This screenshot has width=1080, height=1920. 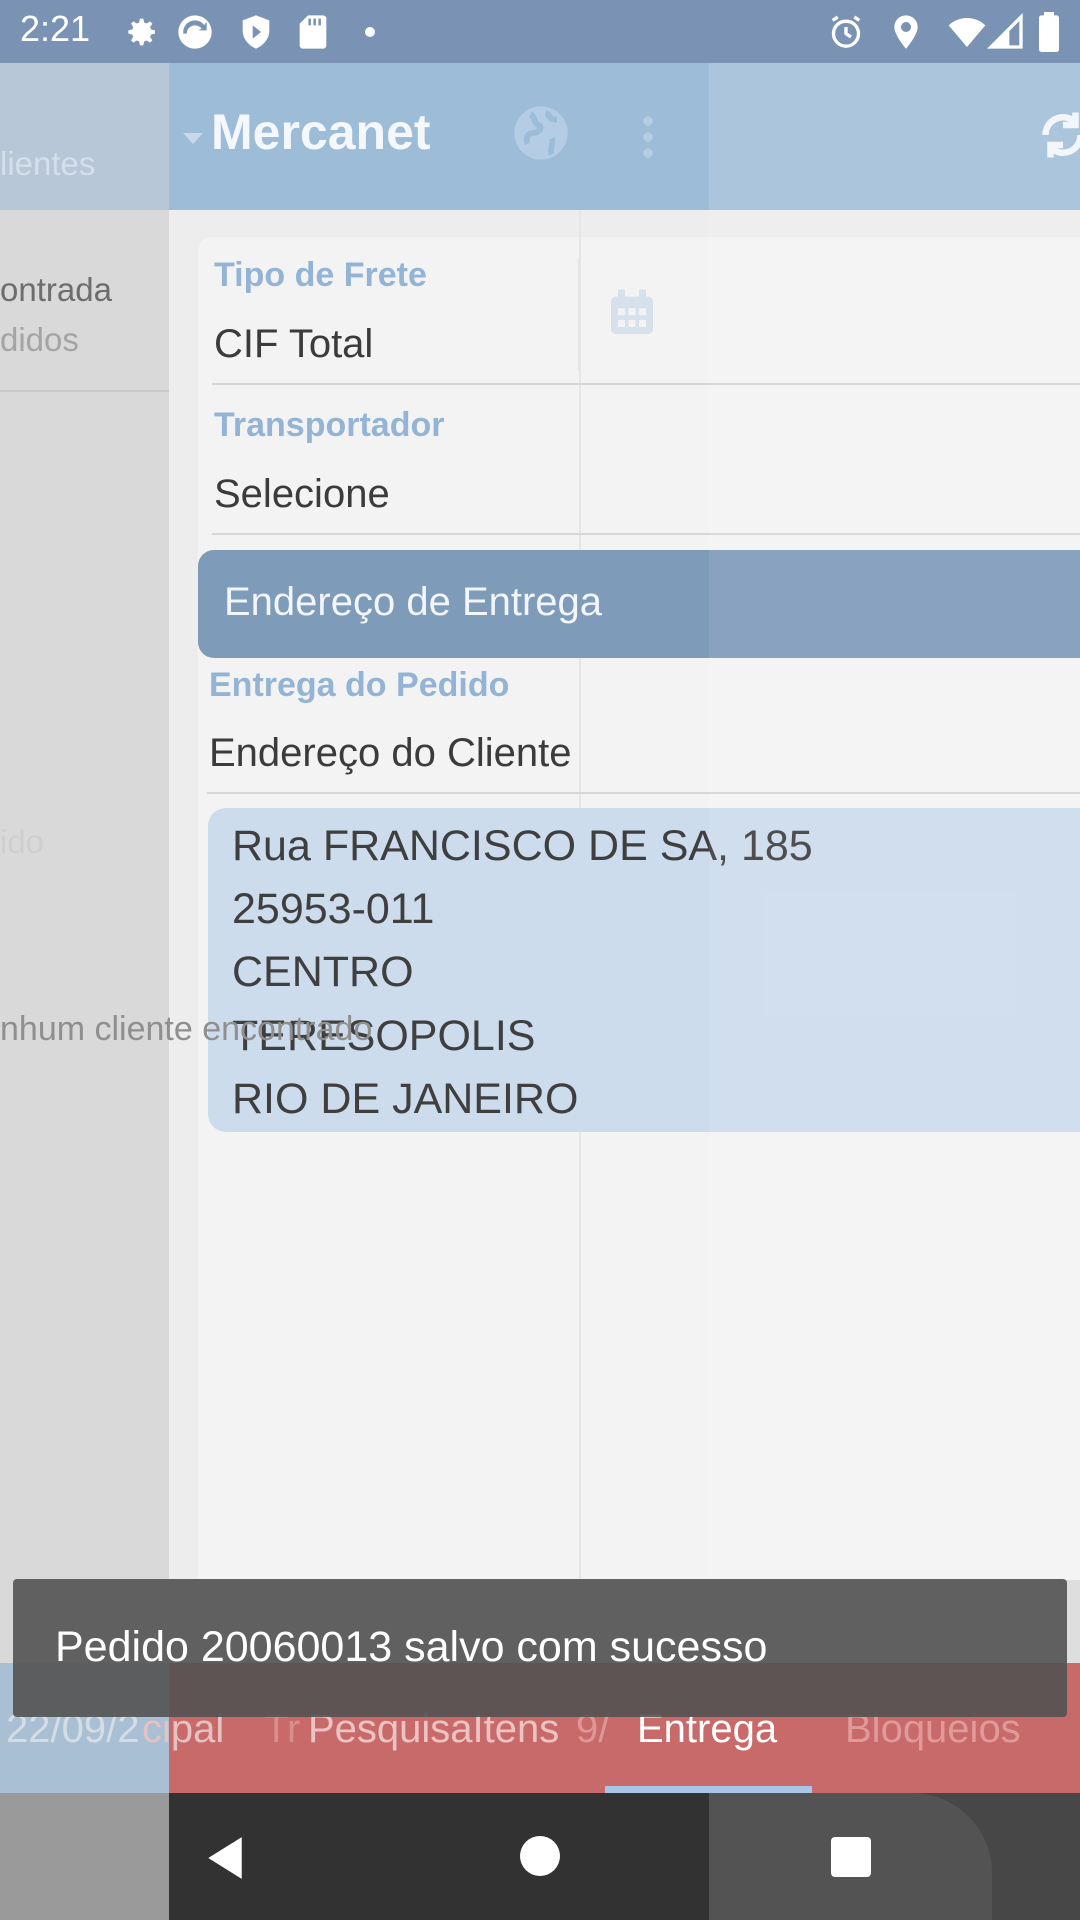 I want to click on shield-icon, so click(x=256, y=32).